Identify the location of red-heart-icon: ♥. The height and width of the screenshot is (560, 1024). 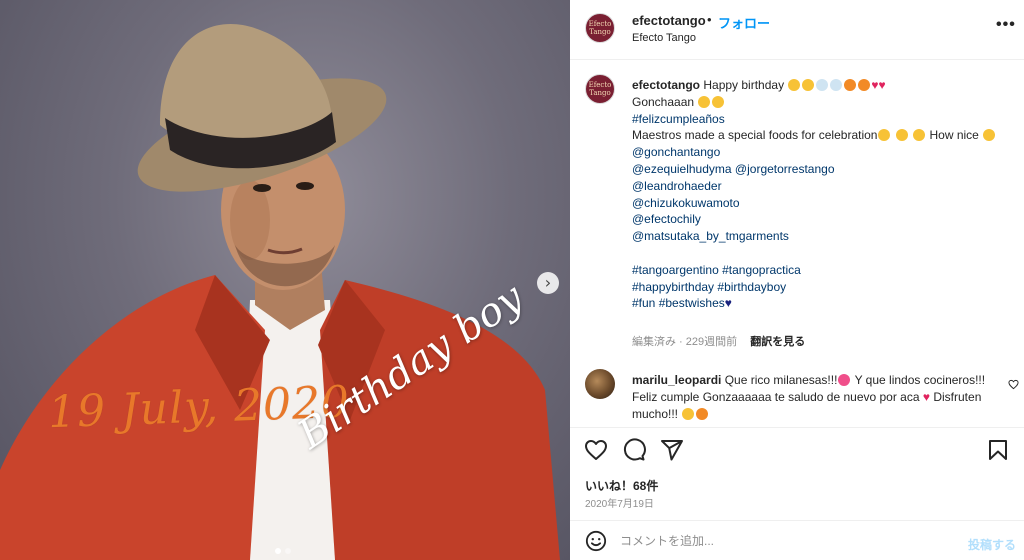
(926, 397).